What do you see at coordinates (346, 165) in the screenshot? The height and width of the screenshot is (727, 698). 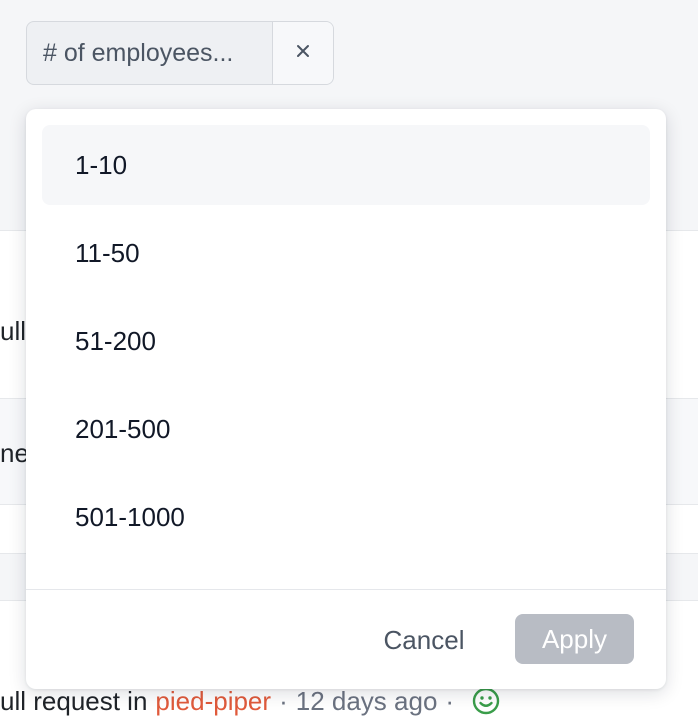 I see `option-1-10: 1-10` at bounding box center [346, 165].